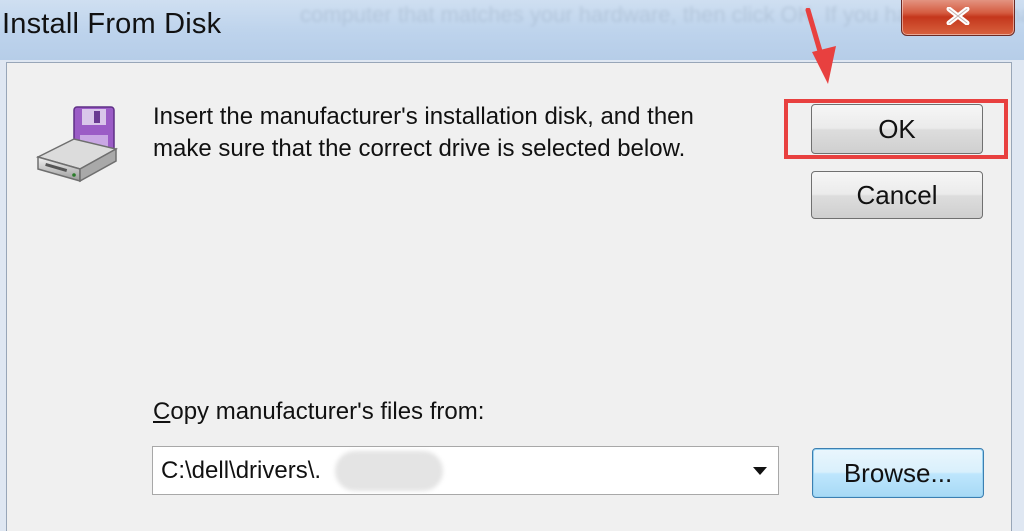 The image size is (1024, 531). What do you see at coordinates (446, 470) in the screenshot?
I see `path-input` at bounding box center [446, 470].